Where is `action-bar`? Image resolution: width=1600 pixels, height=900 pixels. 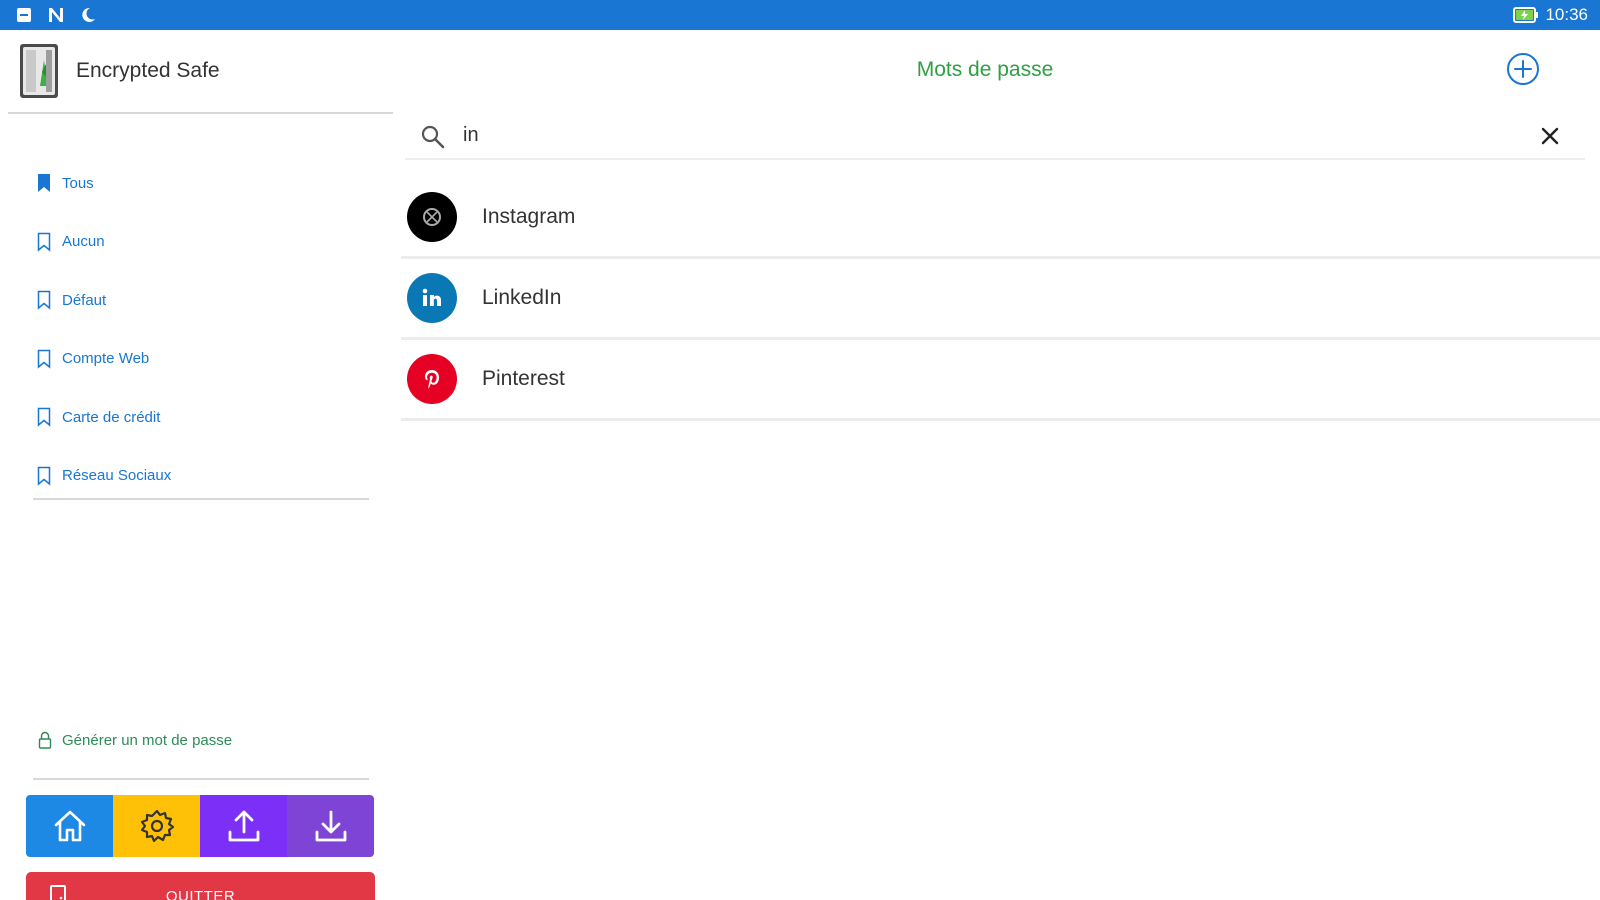 action-bar is located at coordinates (200, 826).